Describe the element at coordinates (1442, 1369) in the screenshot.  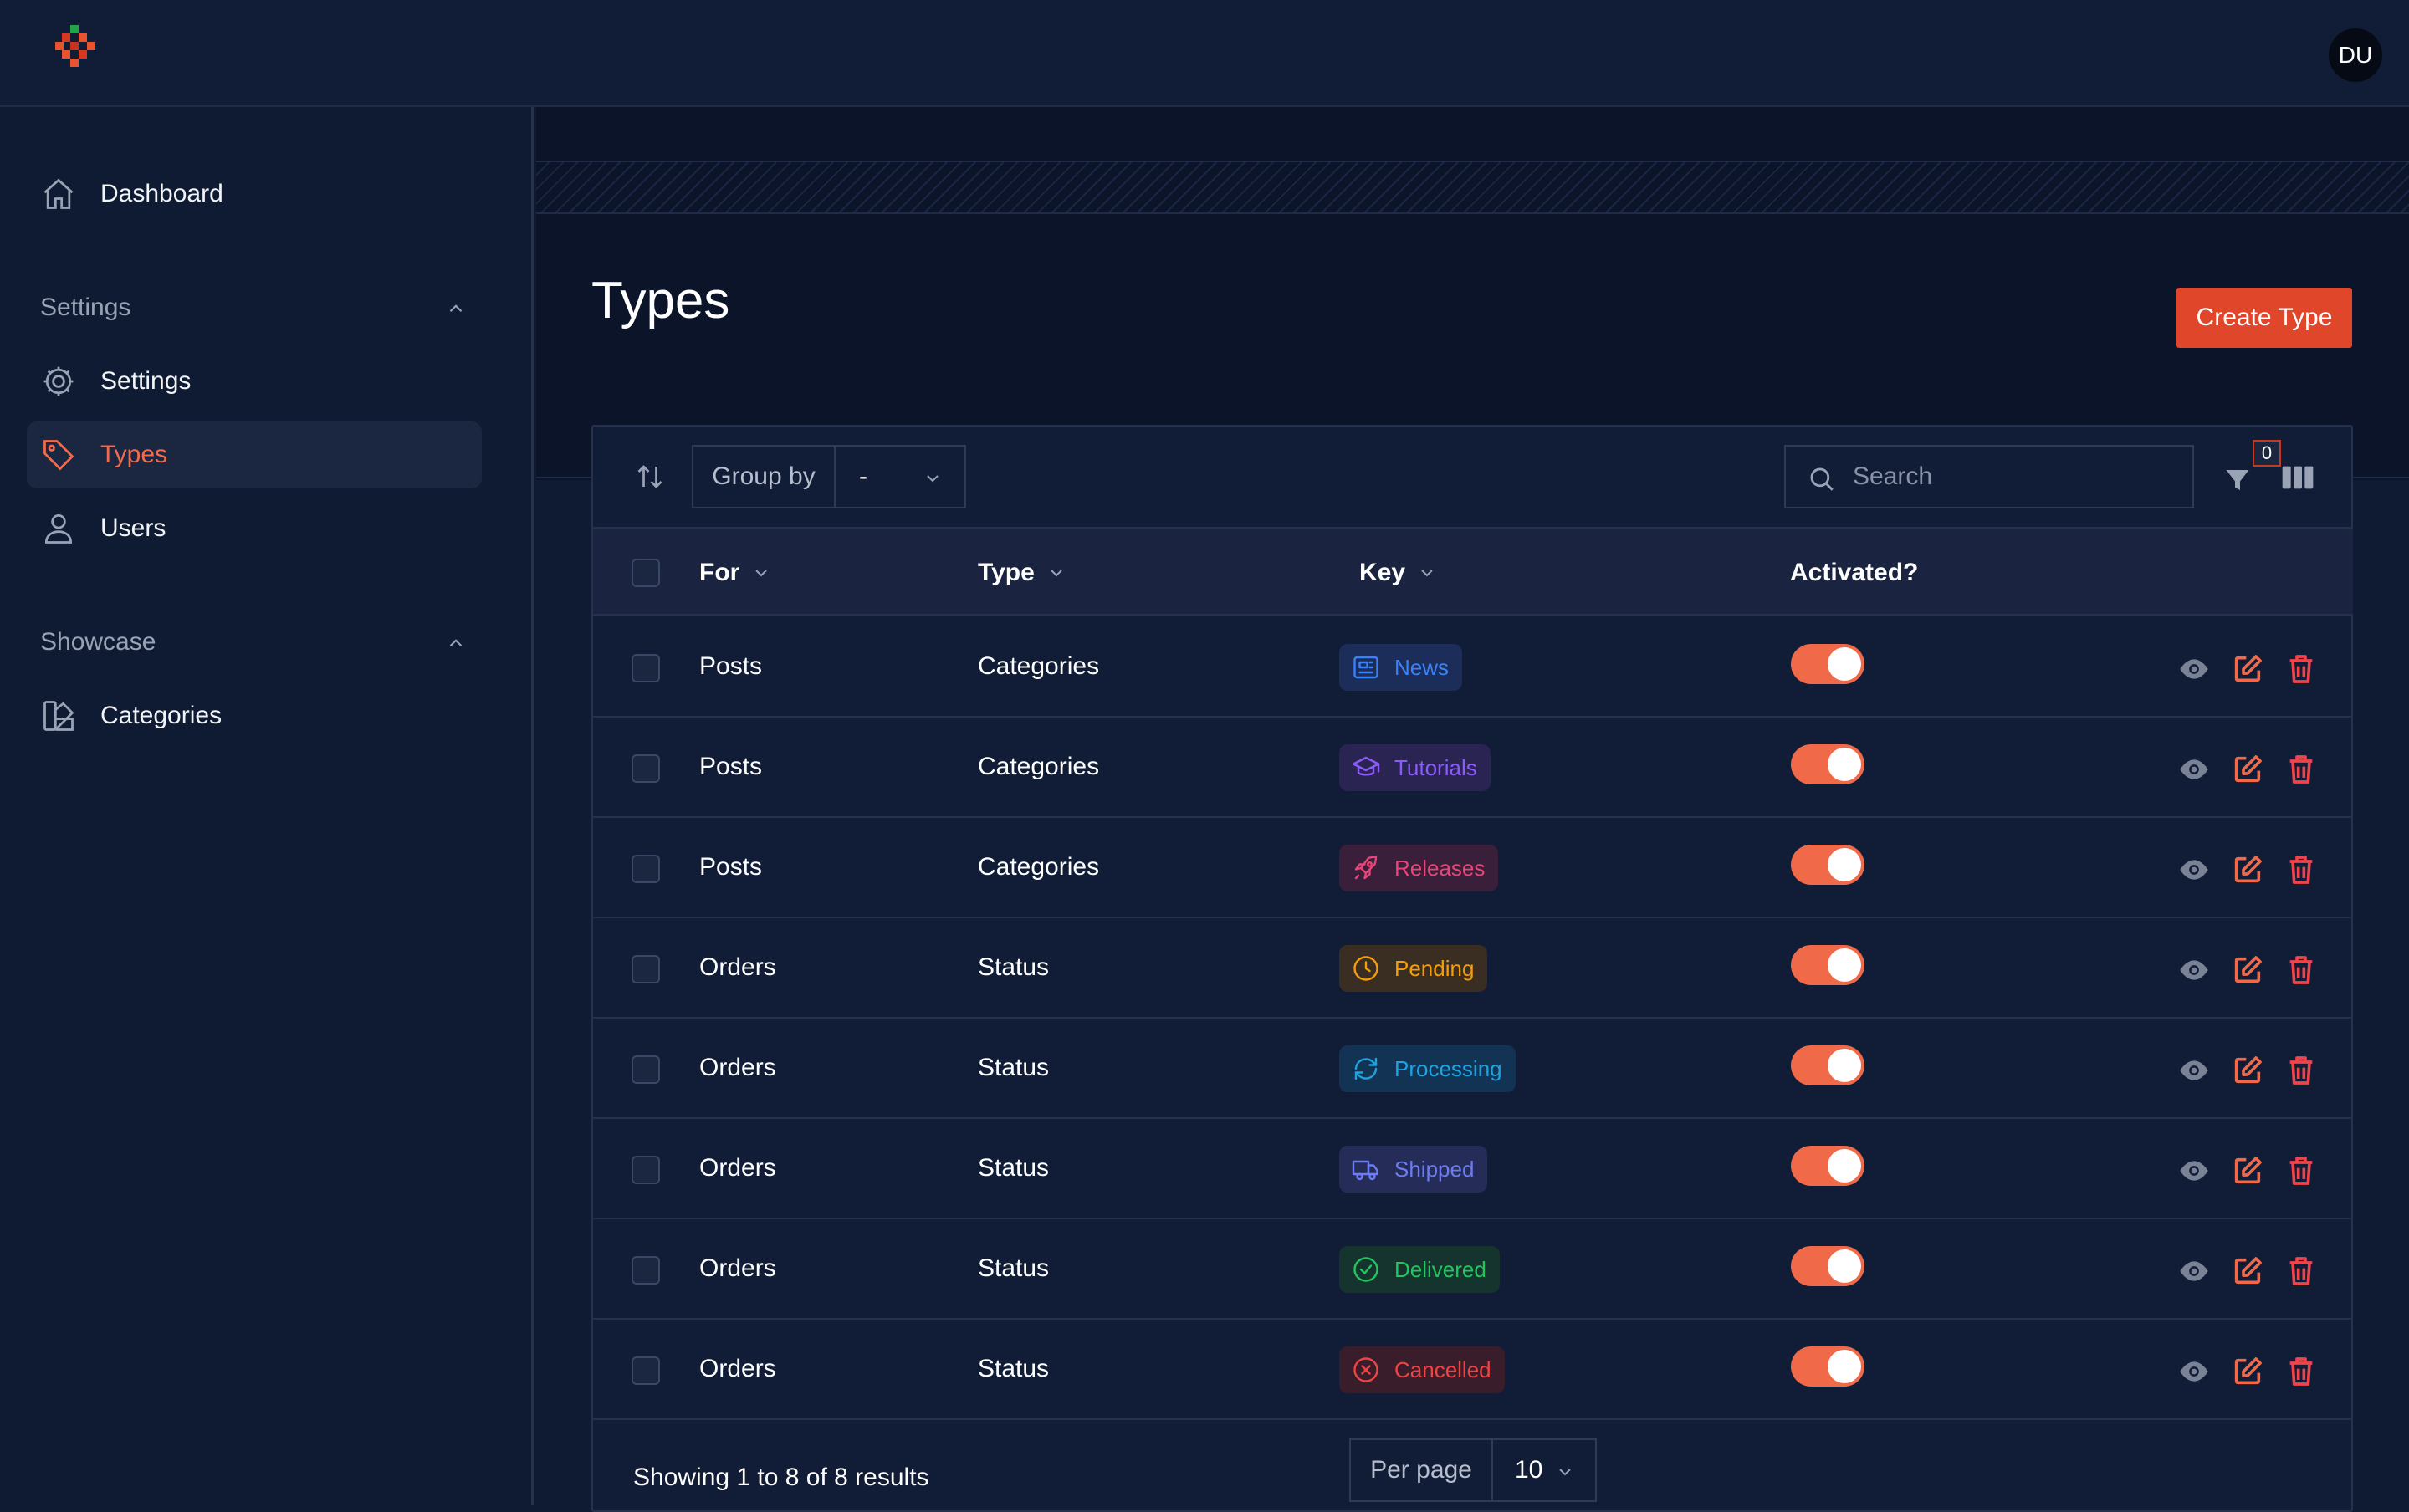
I see `key-label: Cancelled` at that location.